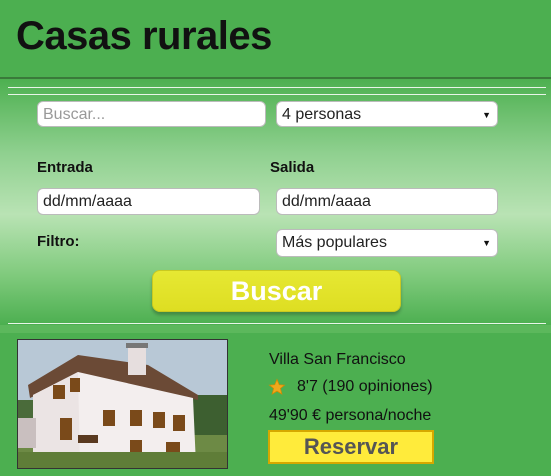 The image size is (551, 476). Describe the element at coordinates (277, 87) in the screenshot. I see `divider-top` at that location.